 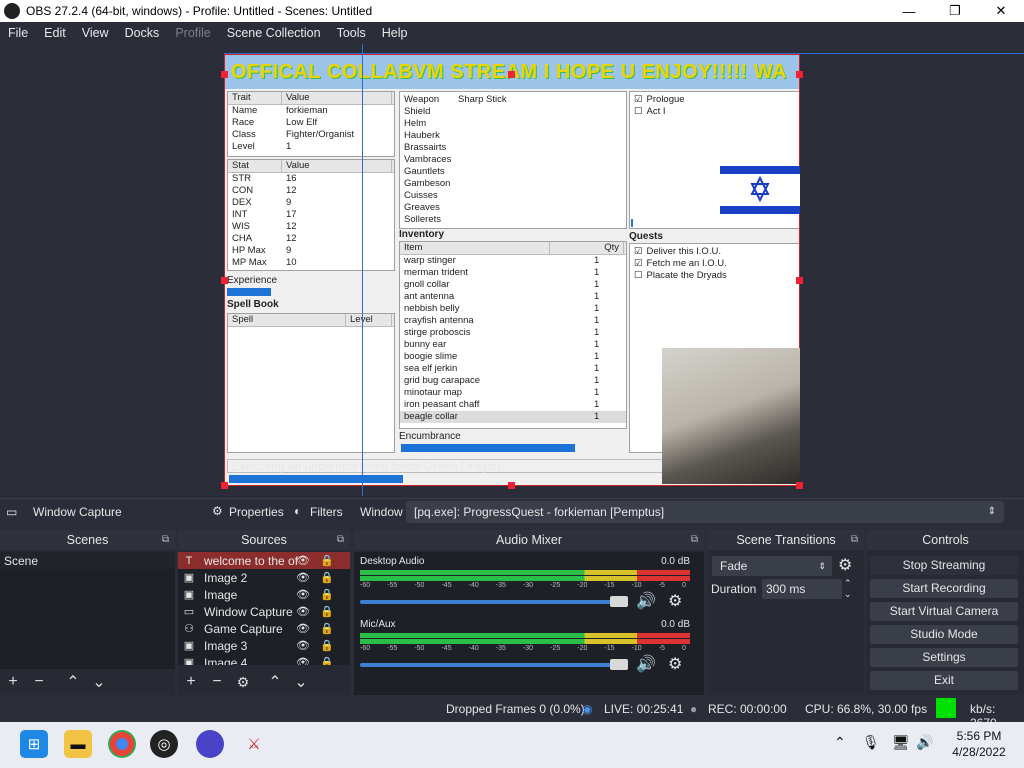 What do you see at coordinates (909, 11) in the screenshot?
I see `minimize-button: —` at bounding box center [909, 11].